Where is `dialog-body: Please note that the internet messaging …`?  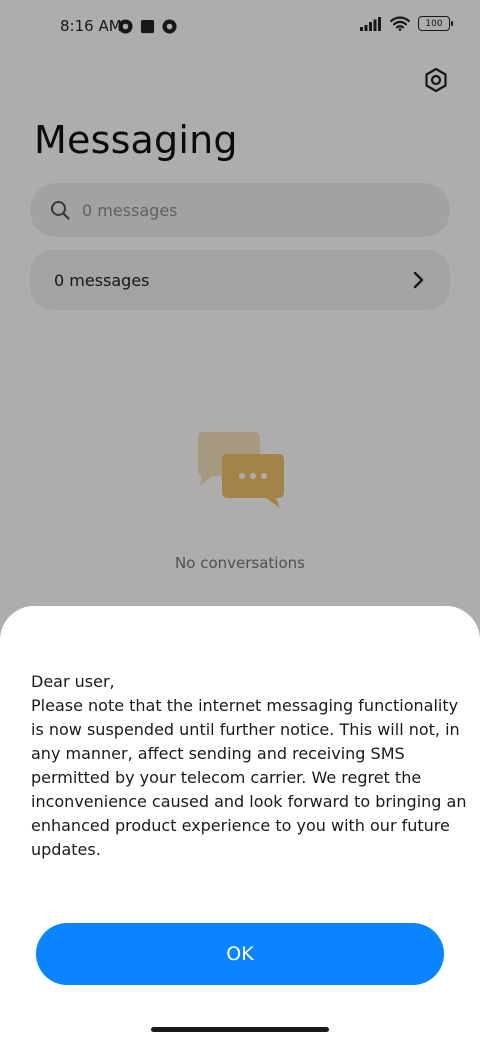
dialog-body: Please note that the internet messaging … is located at coordinates (249, 777).